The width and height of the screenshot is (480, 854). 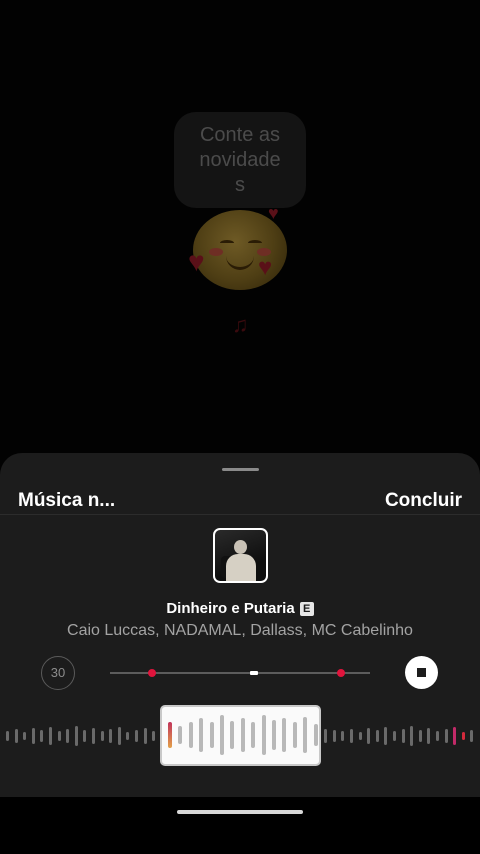 I want to click on clip-selection-window, so click(x=240, y=735).